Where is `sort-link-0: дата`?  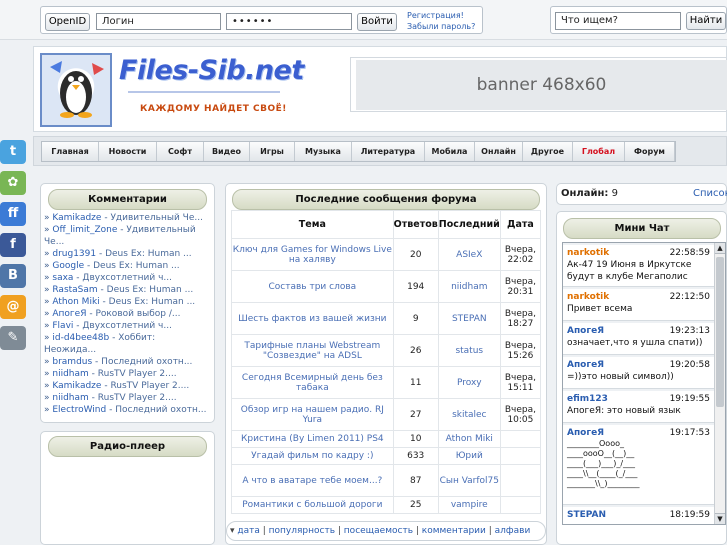 sort-link-0: дата is located at coordinates (248, 531).